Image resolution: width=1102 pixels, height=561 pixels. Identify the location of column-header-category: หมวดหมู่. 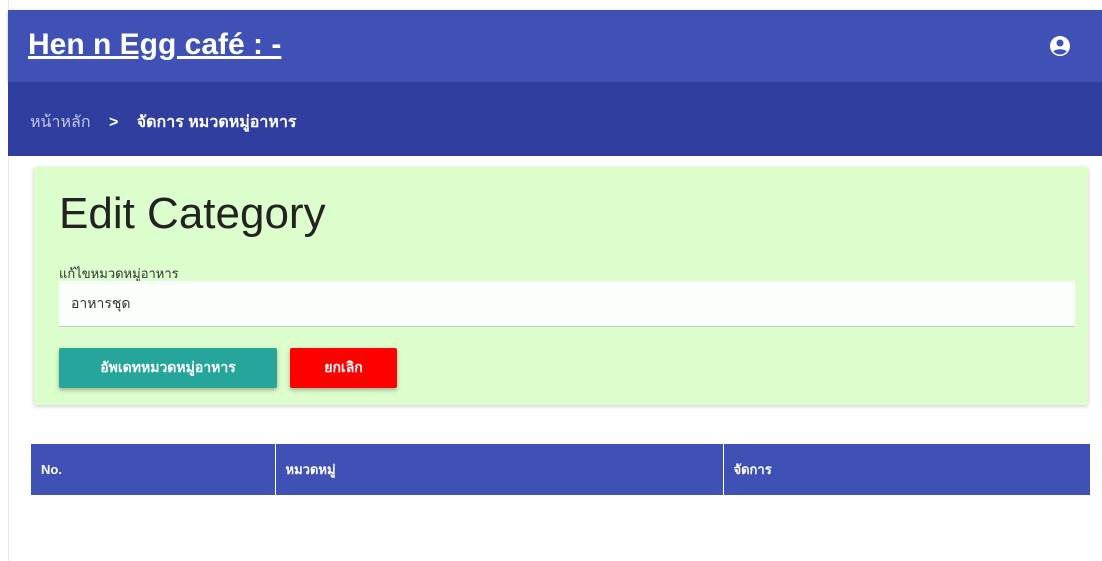
(499, 469).